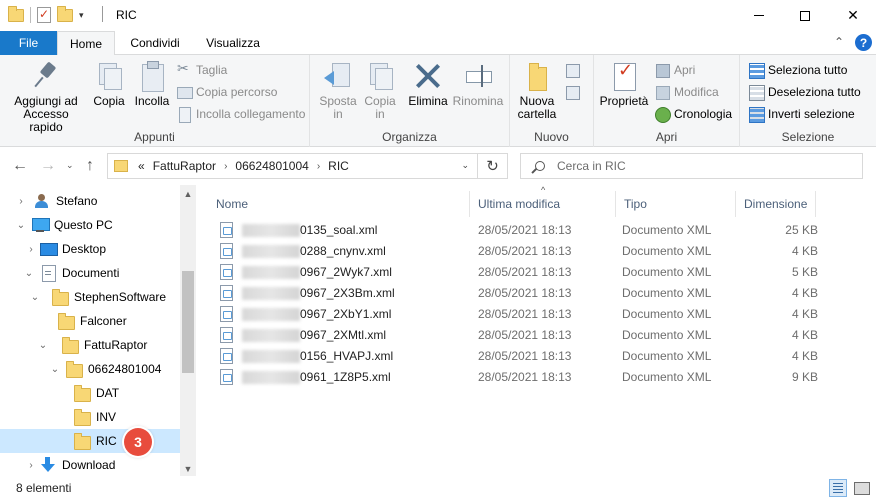 This screenshot has height=500, width=876. I want to click on nav-tree-item: › Stefano, so click(90, 201).